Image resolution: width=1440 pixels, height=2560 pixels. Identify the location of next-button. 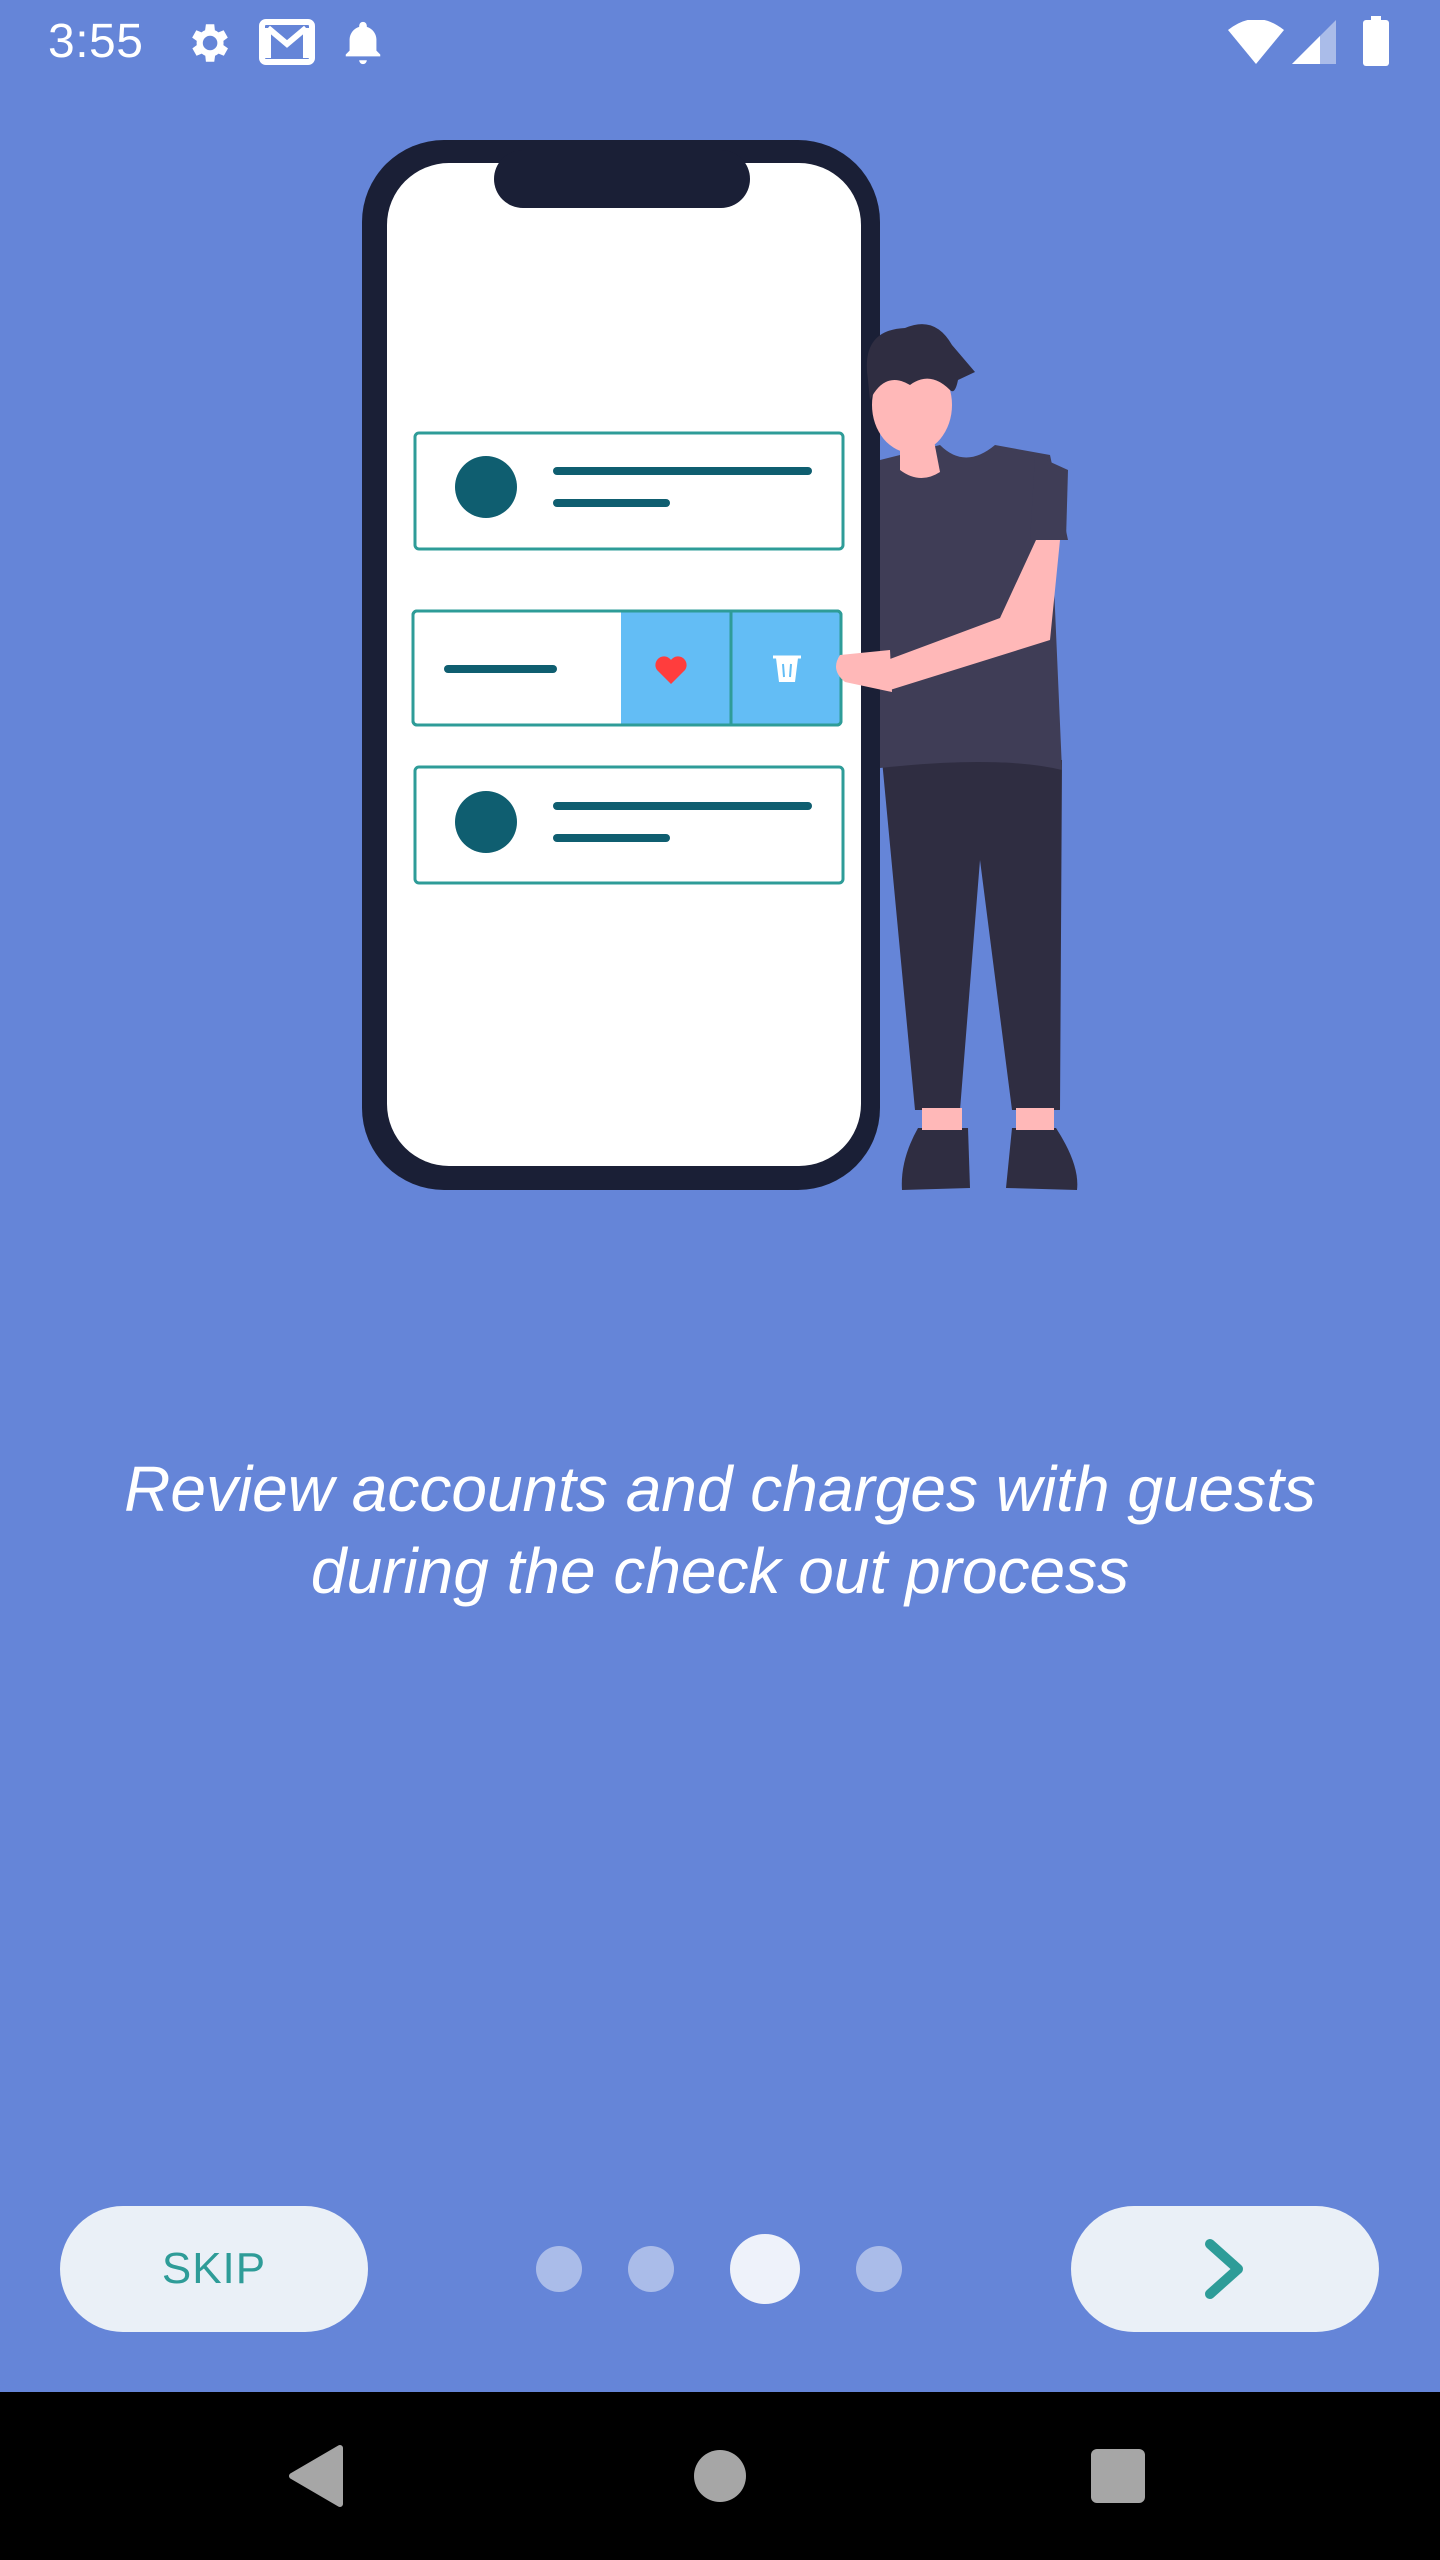
(1225, 2269).